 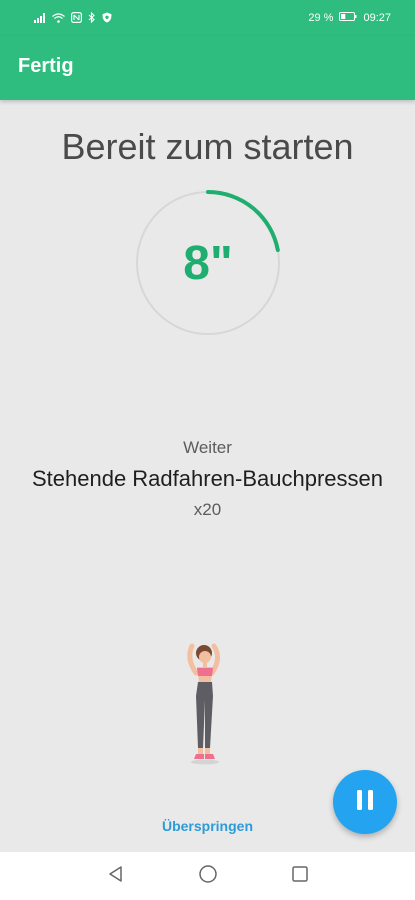 I want to click on shield-icon, so click(x=107, y=19).